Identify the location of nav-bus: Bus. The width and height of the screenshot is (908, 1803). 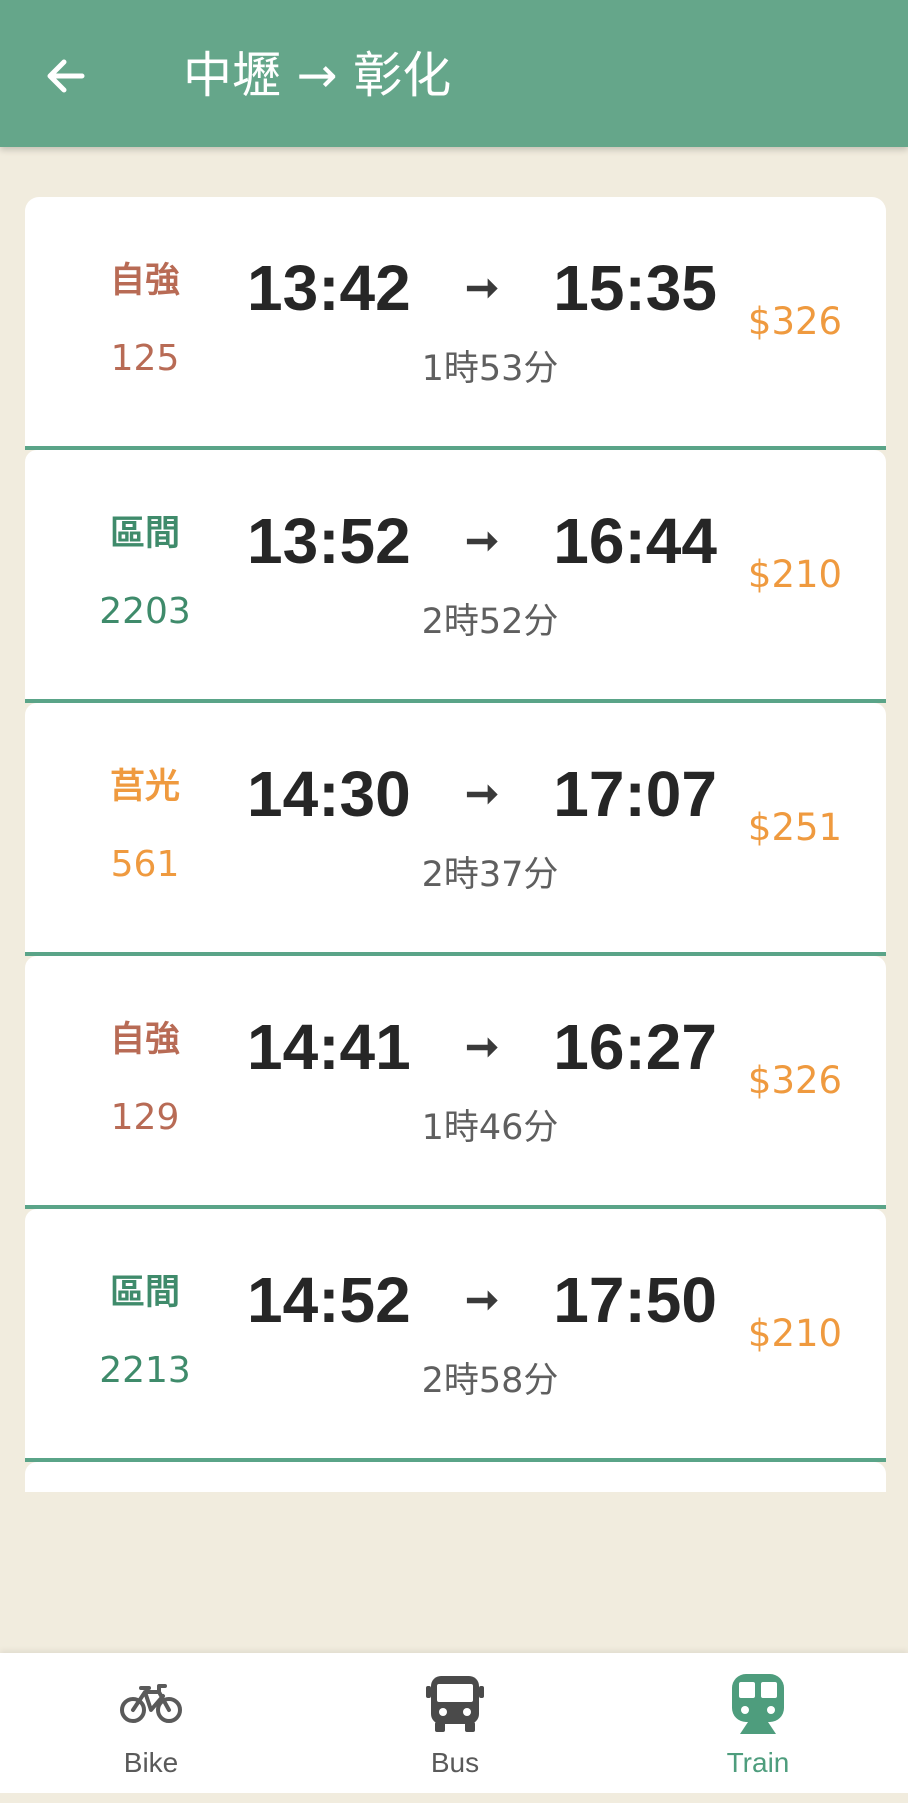
(455, 1731).